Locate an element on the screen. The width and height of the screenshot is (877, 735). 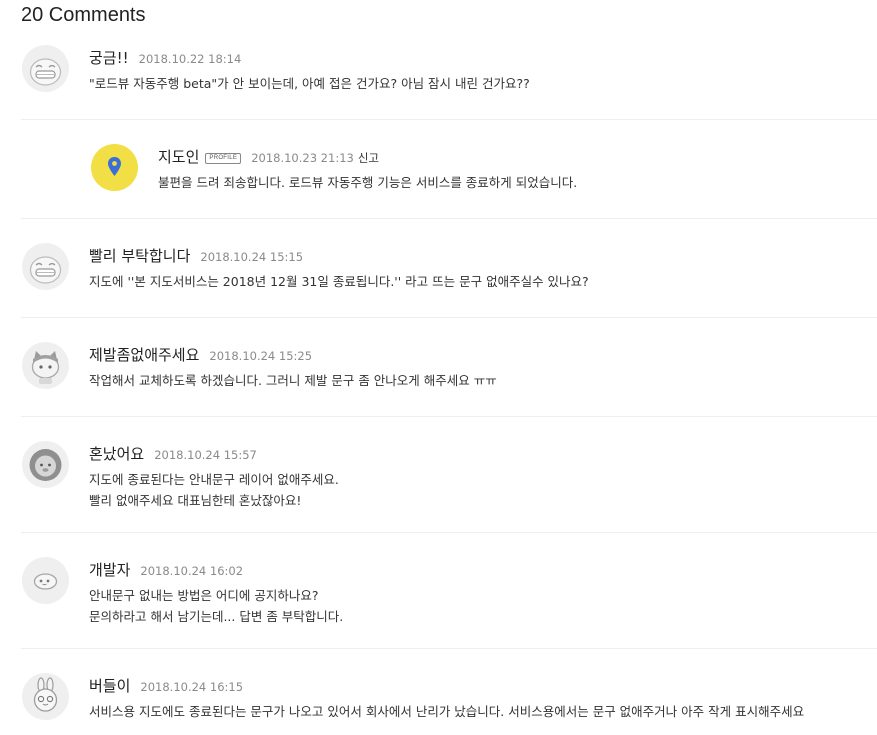
comment-header: 혼났어요 2018.10.24 15:57 is located at coordinates (173, 453).